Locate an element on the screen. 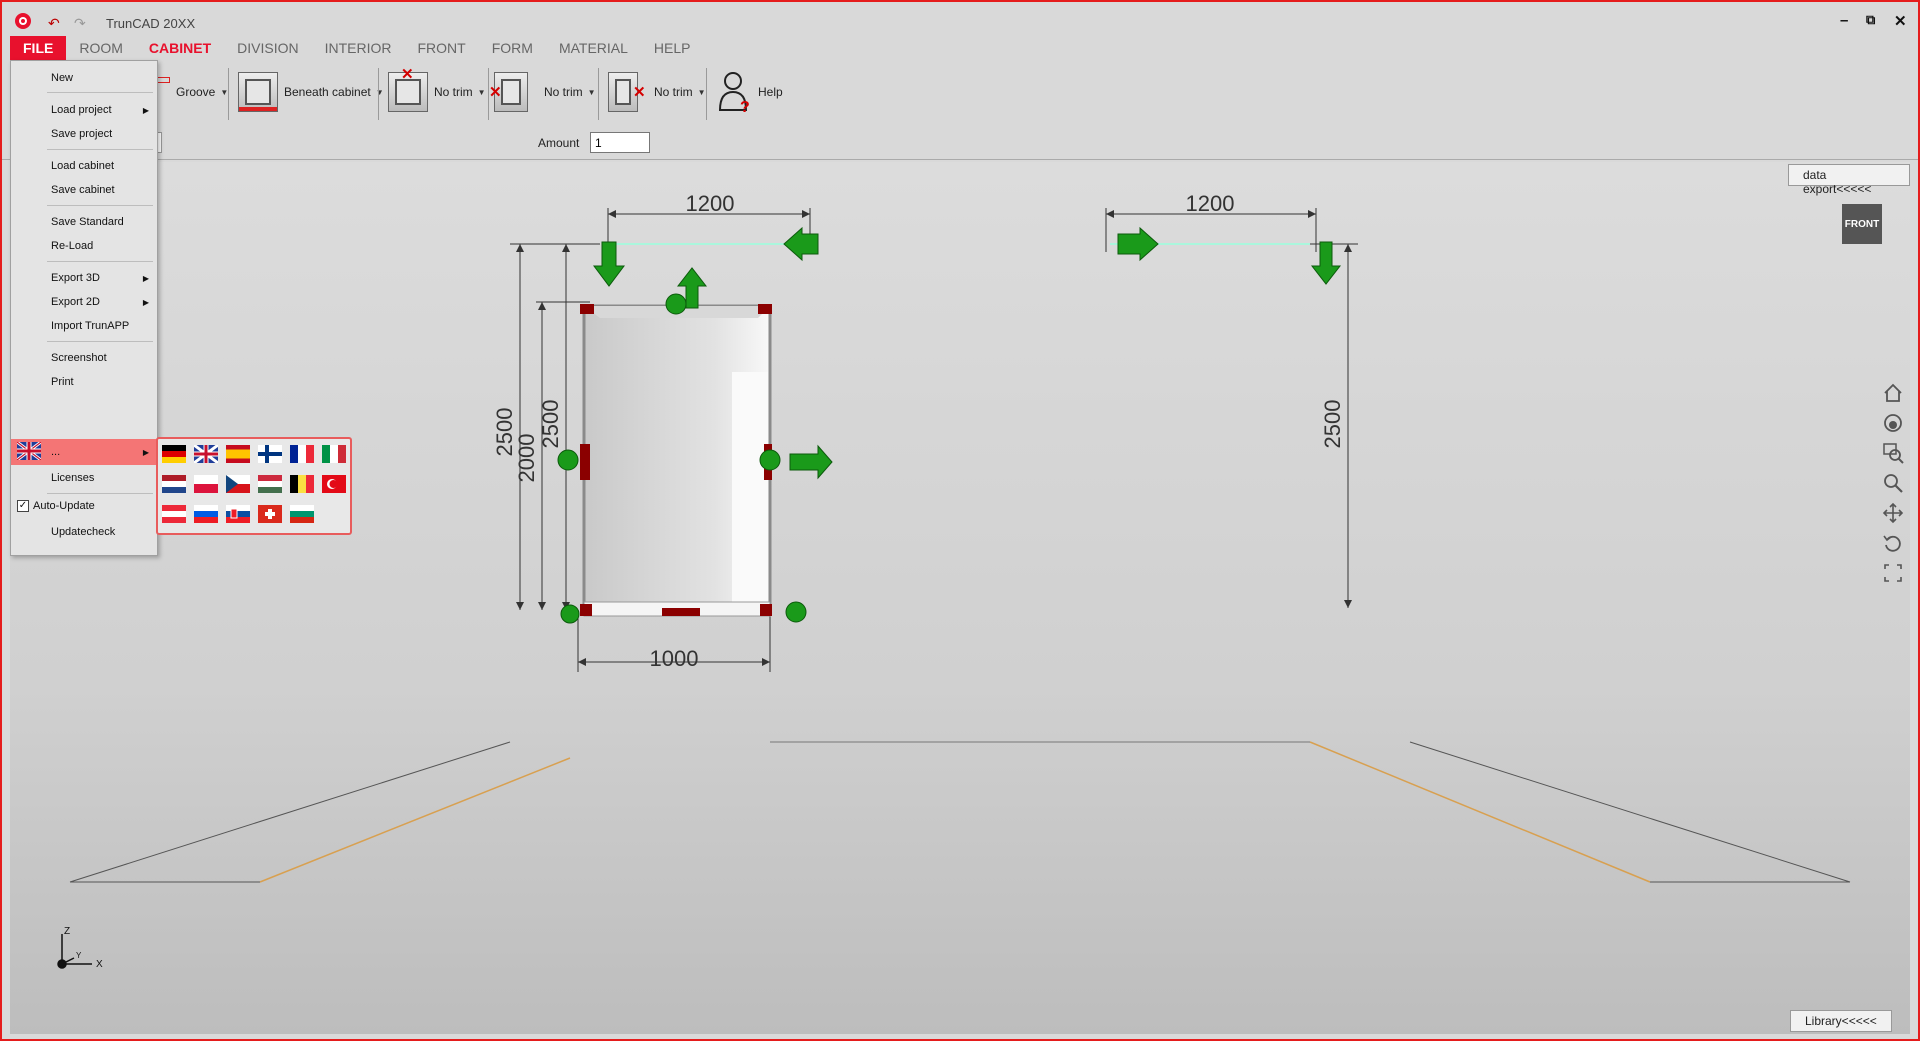 The width and height of the screenshot is (1920, 1041). menu-item-load-project: Load project ▶ is located at coordinates (84, 110).